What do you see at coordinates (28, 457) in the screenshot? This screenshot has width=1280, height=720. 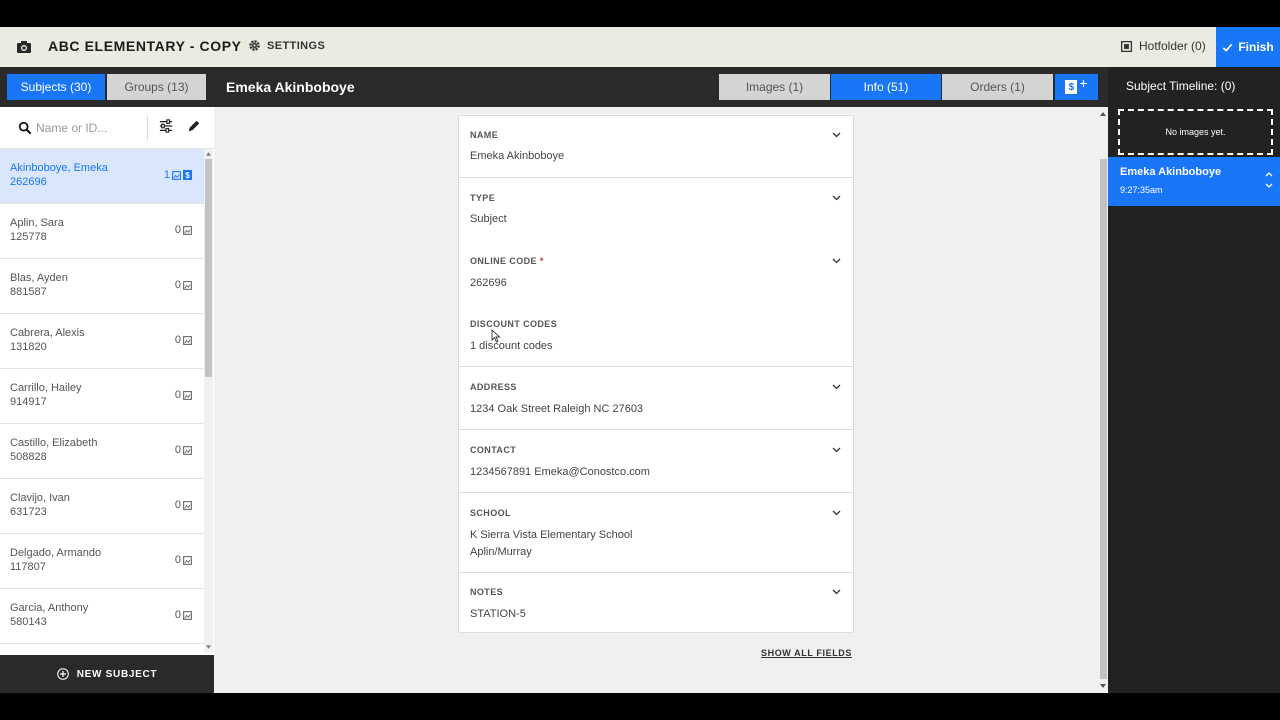 I see `subject-code: 508828` at bounding box center [28, 457].